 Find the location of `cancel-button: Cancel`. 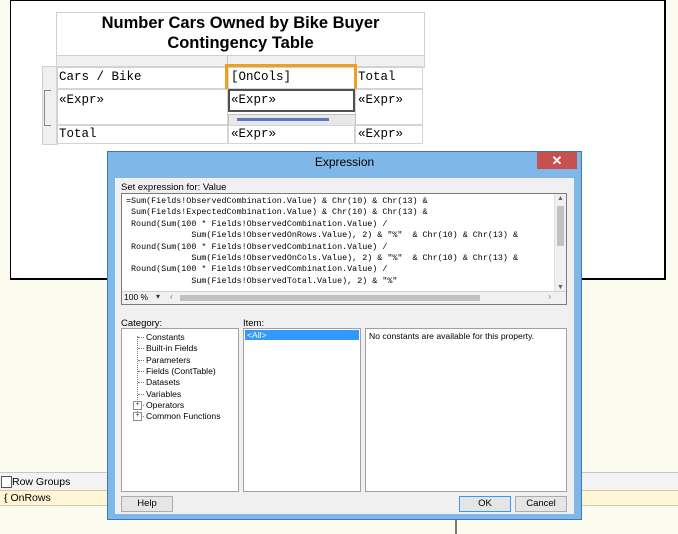

cancel-button: Cancel is located at coordinates (541, 504).